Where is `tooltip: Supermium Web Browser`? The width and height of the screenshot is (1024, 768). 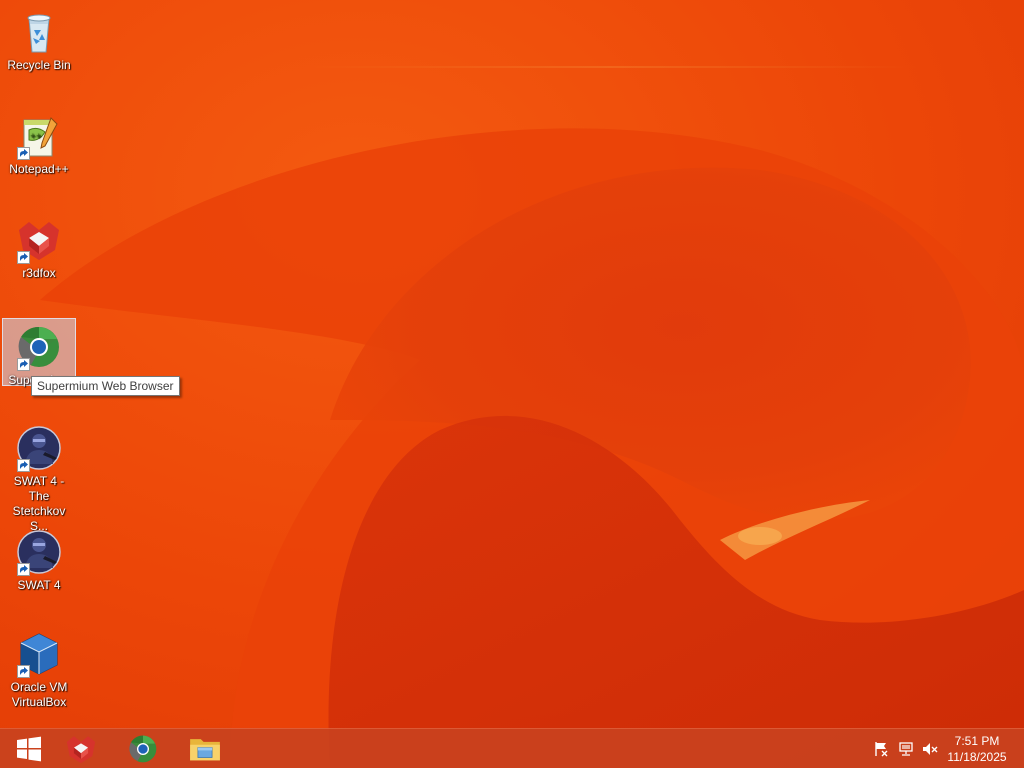 tooltip: Supermium Web Browser is located at coordinates (105, 386).